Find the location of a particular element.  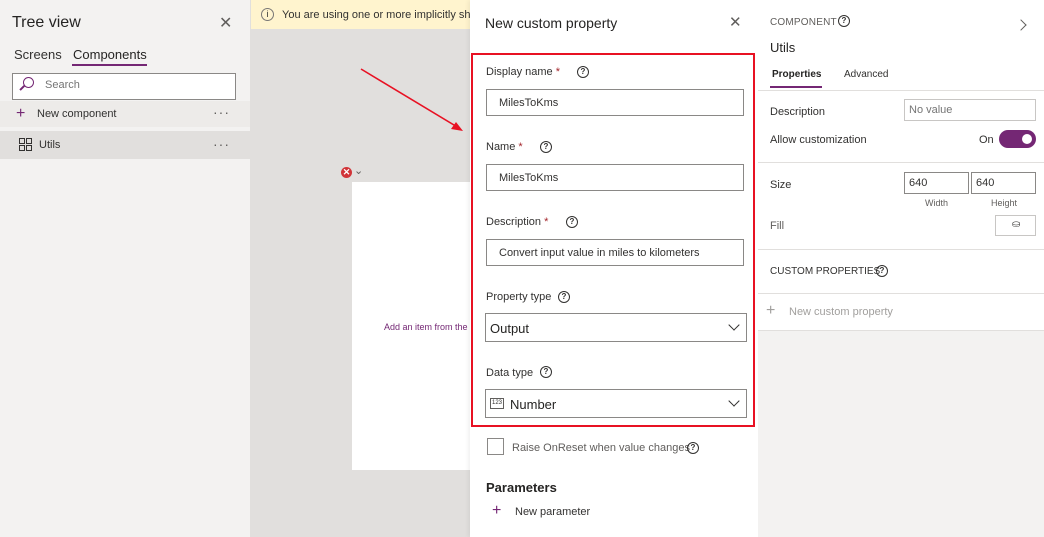

toggle-state-label: On is located at coordinates (986, 140).